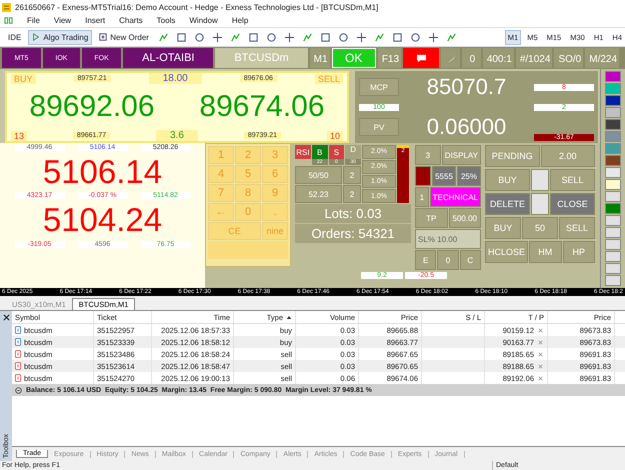 The width and height of the screenshot is (625, 470). Describe the element at coordinates (275, 193) in the screenshot. I see `keypad-key: 9` at that location.